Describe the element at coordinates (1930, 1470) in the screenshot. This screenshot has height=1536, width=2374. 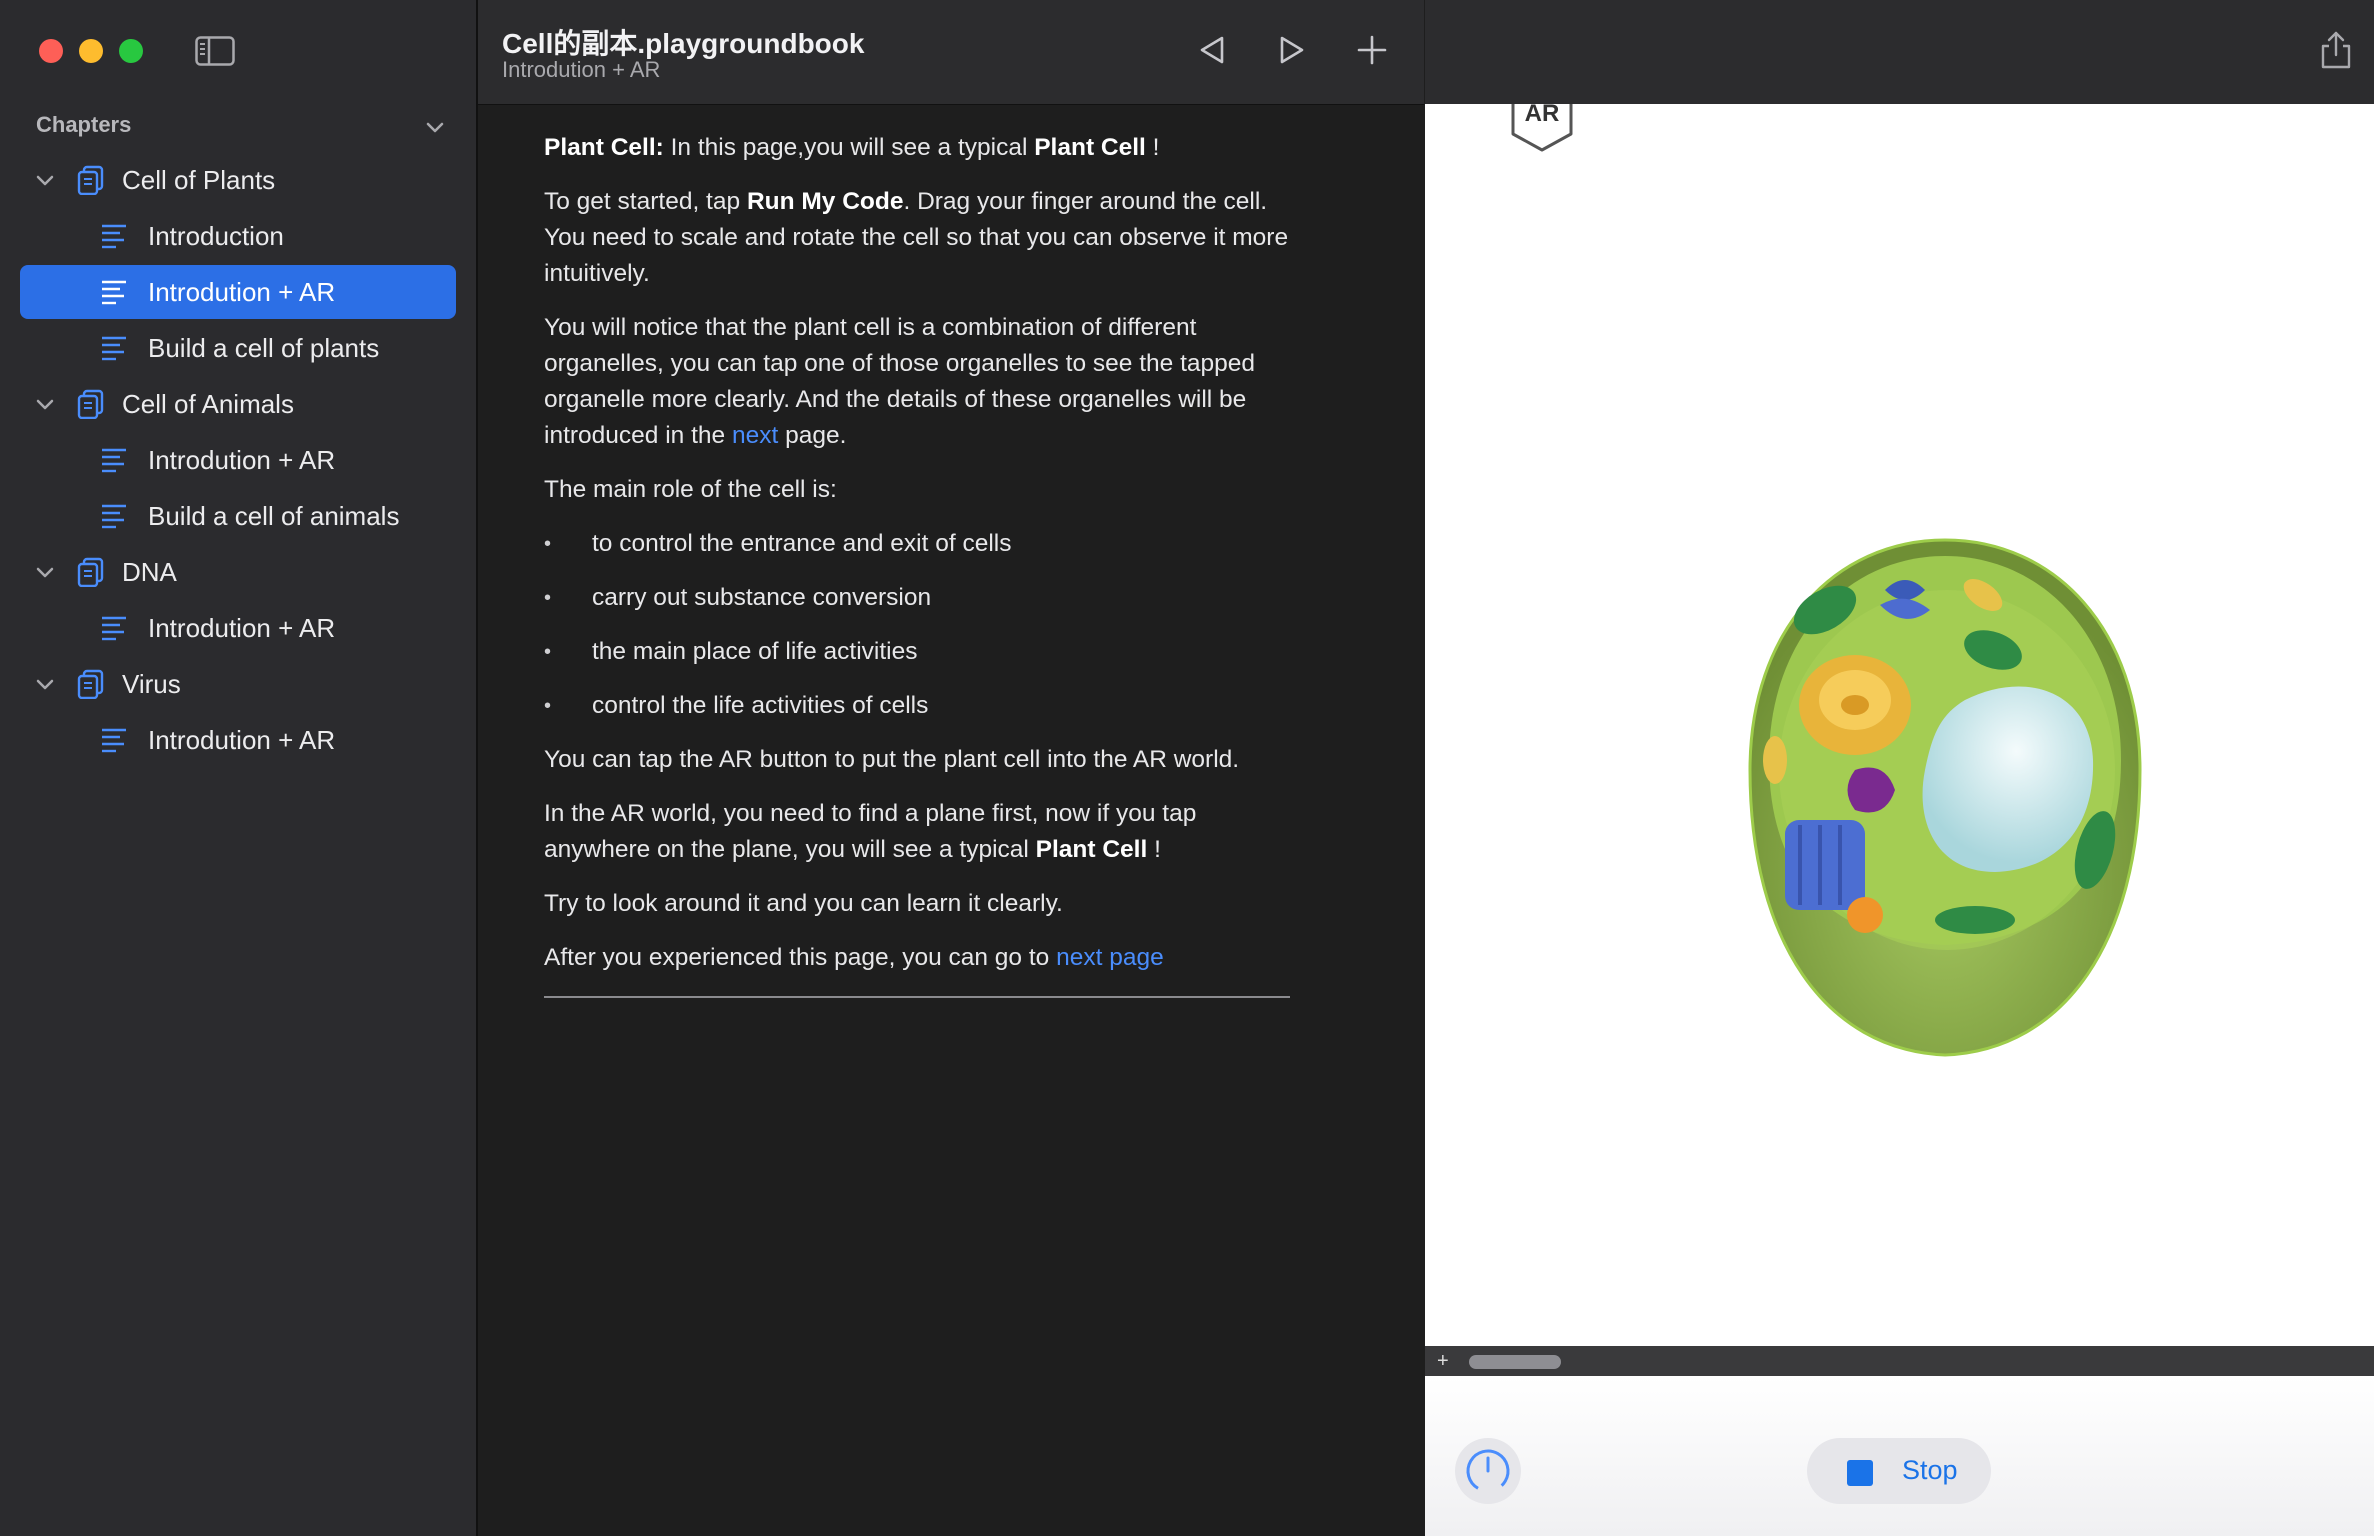
I see `stop-button-label: Stop` at that location.